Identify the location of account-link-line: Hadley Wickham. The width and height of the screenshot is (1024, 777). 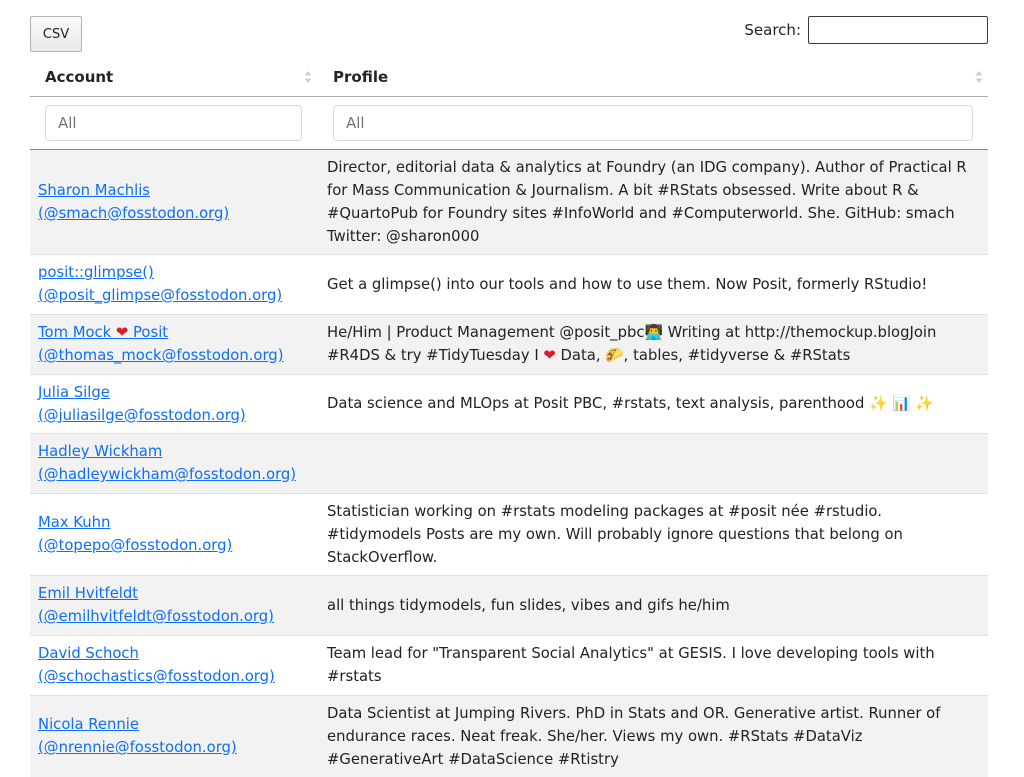
(100, 451).